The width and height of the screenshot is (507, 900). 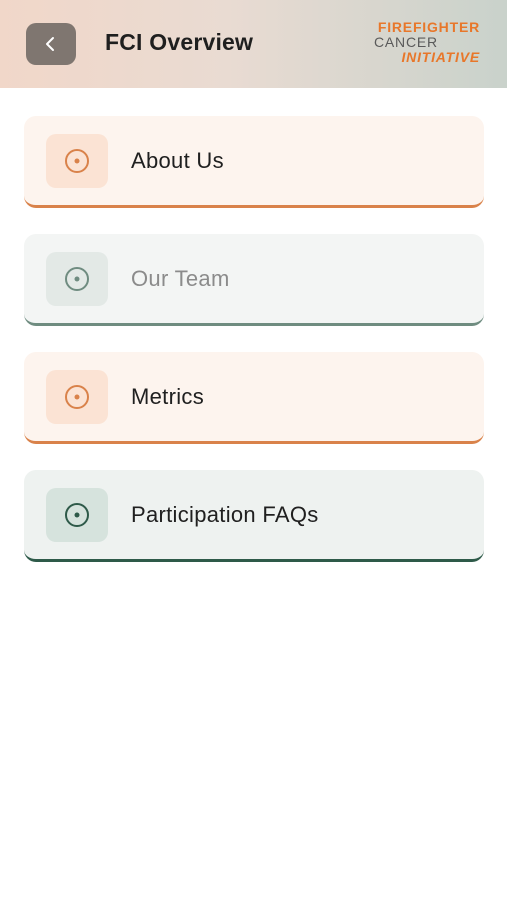 I want to click on back-button, so click(x=51, y=44).